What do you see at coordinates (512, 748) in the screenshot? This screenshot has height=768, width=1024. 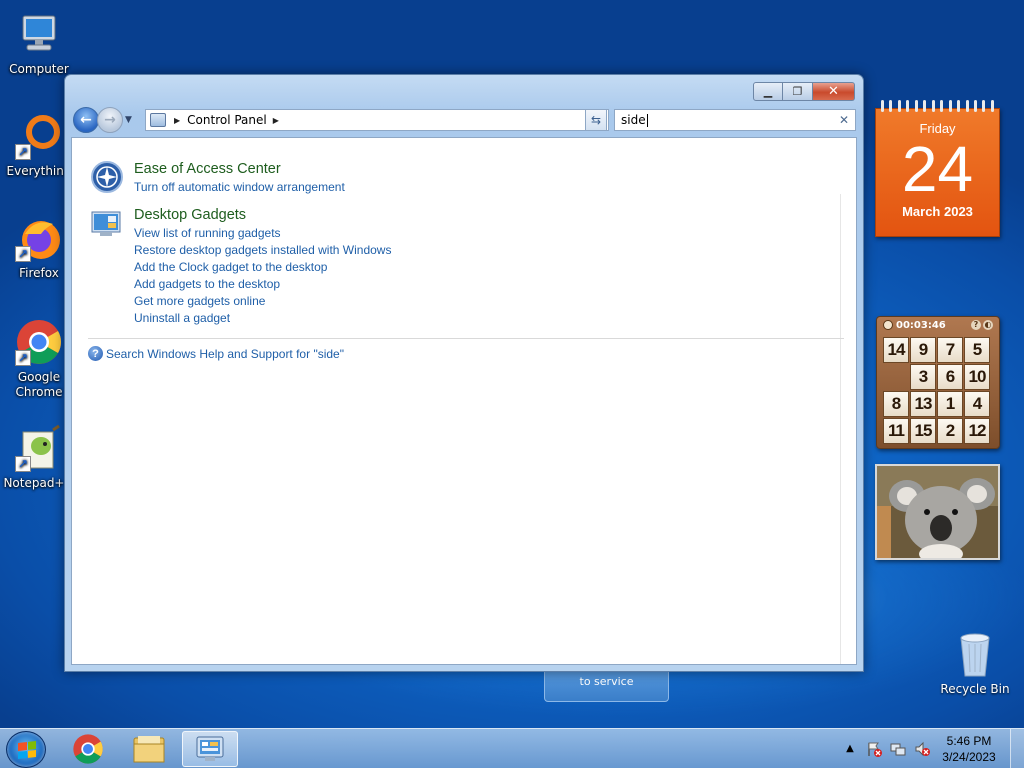 I see `taskbar: ▲ 5:46 PM 3/24/2023` at bounding box center [512, 748].